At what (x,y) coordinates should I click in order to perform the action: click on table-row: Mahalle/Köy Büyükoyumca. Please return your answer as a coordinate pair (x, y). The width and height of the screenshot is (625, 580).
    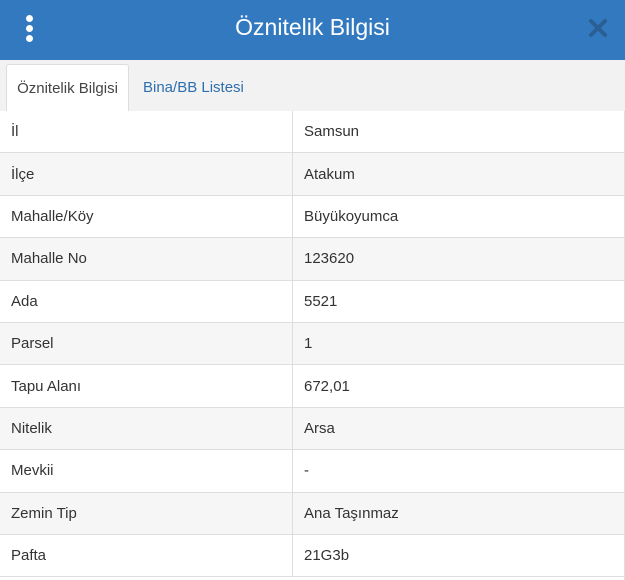
    Looking at the image, I should click on (312, 217).